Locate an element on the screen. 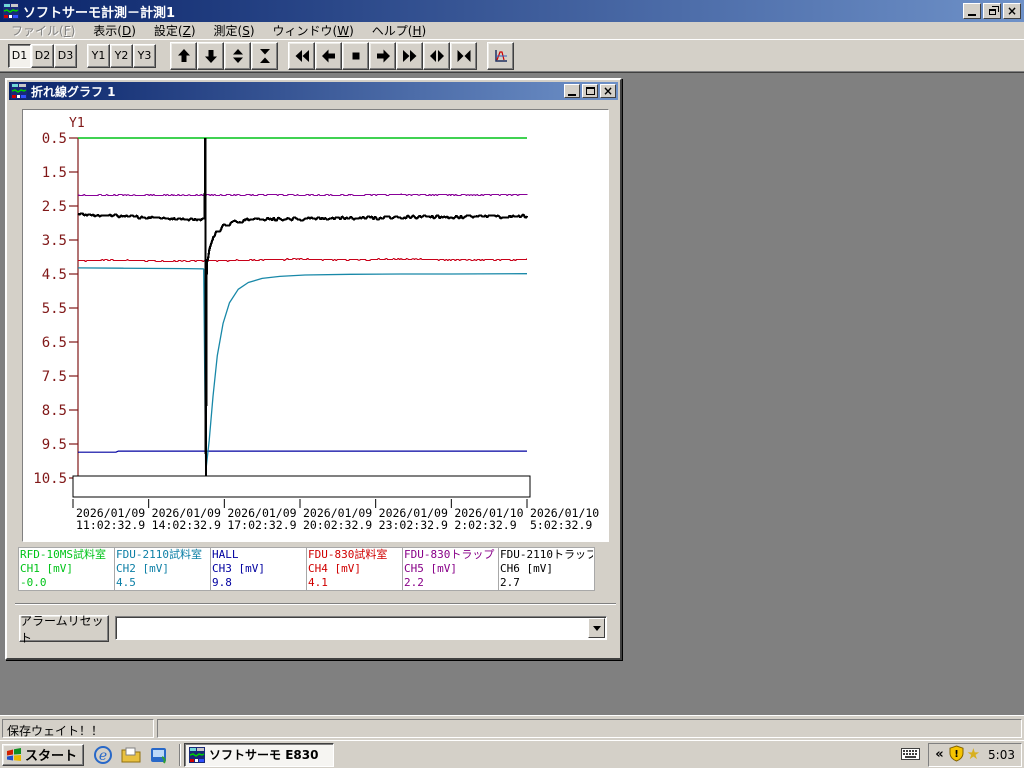 This screenshot has height=768, width=1024. svg-text: 5.5 is located at coordinates (54, 309).